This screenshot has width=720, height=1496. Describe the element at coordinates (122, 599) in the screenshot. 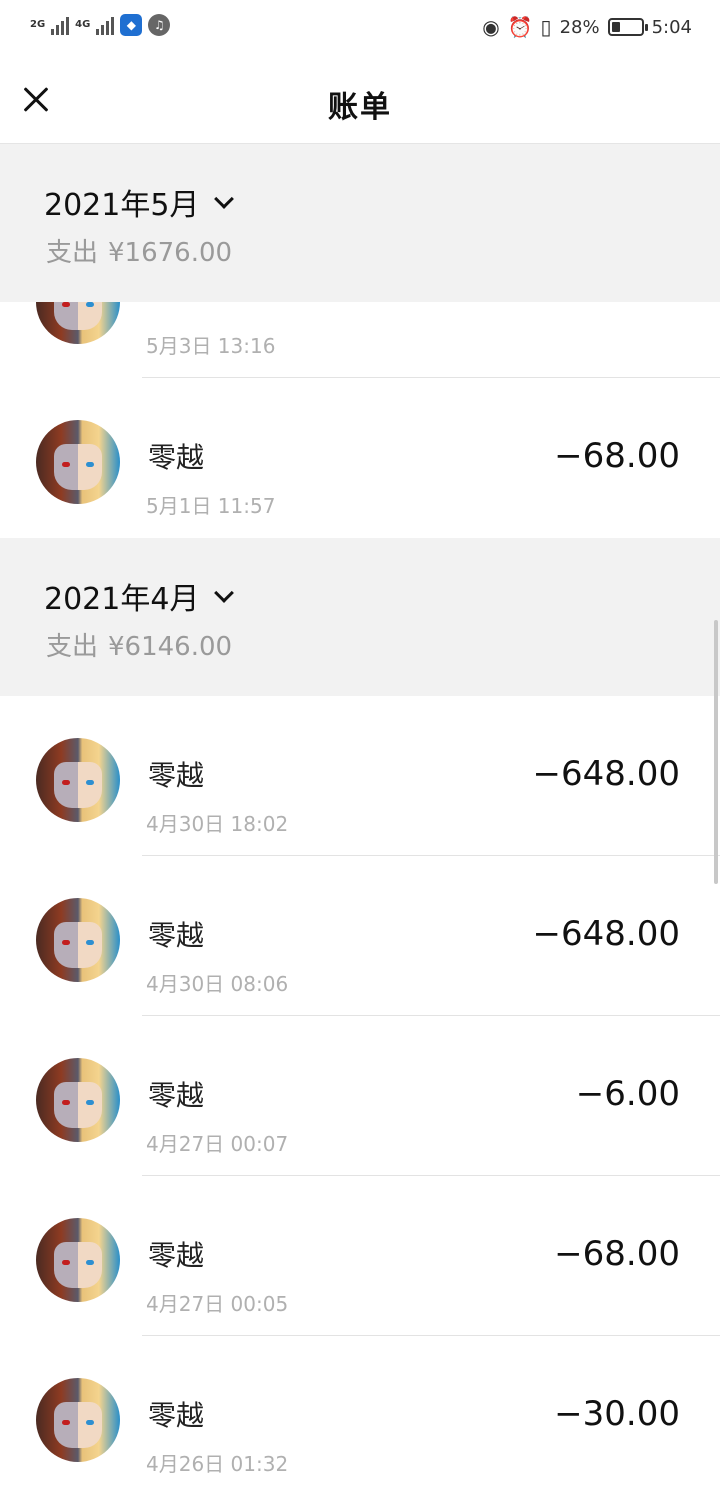

I see `month-label: 2021年4月` at that location.